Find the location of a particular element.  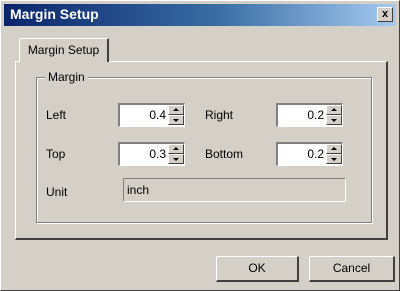

left-increment-button is located at coordinates (176, 110).